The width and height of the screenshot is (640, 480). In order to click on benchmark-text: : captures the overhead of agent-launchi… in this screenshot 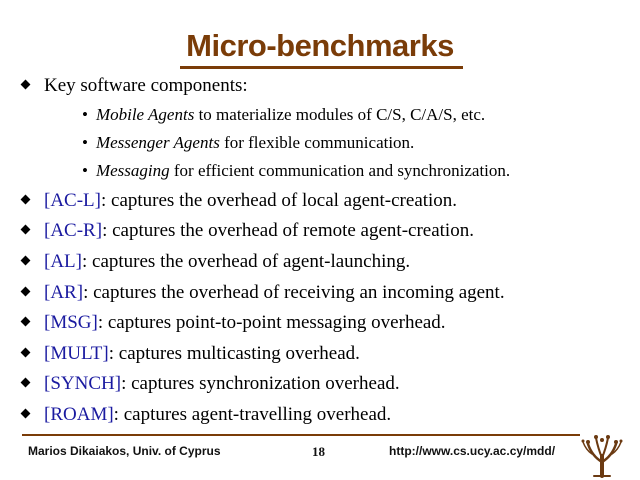, I will do `click(246, 261)`.